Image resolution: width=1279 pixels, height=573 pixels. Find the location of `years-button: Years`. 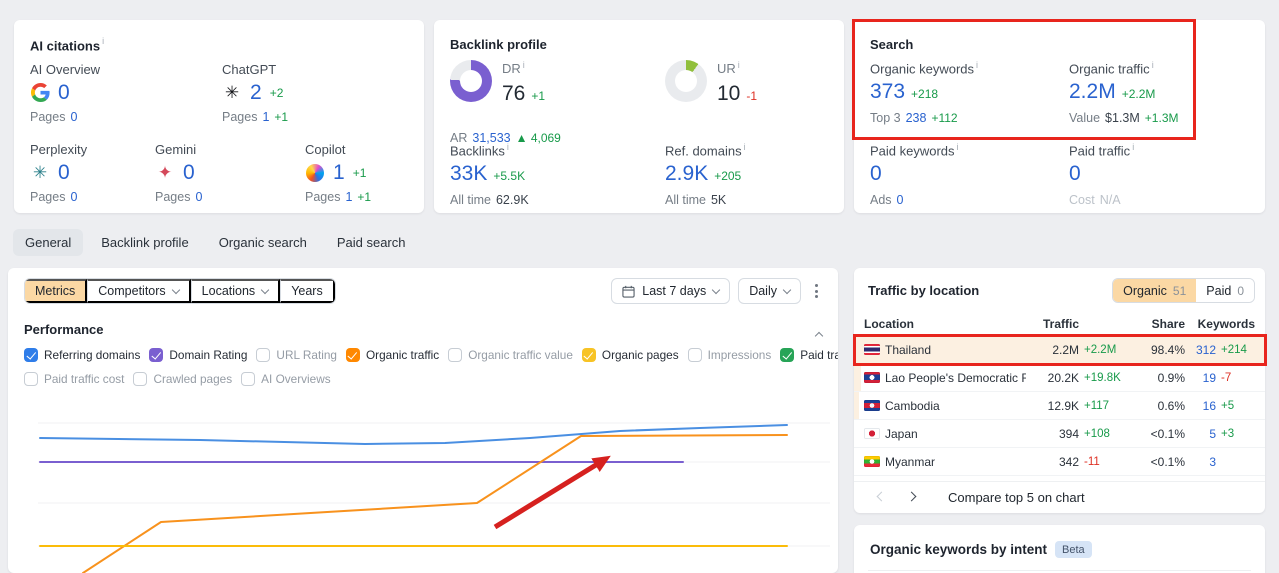

years-button: Years is located at coordinates (307, 291).